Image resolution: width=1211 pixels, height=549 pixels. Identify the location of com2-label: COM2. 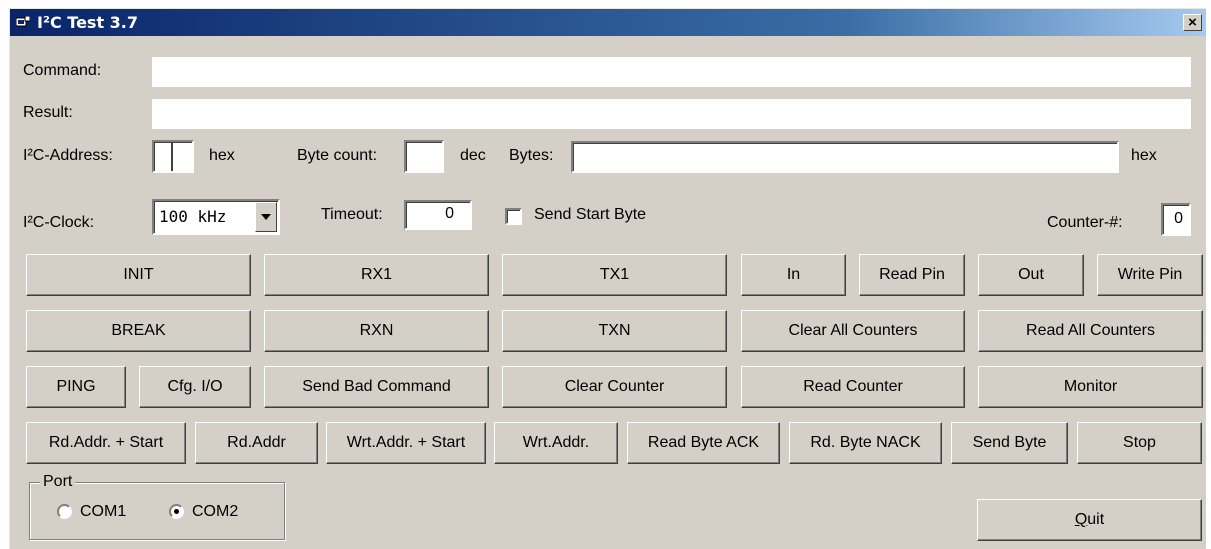
(215, 511).